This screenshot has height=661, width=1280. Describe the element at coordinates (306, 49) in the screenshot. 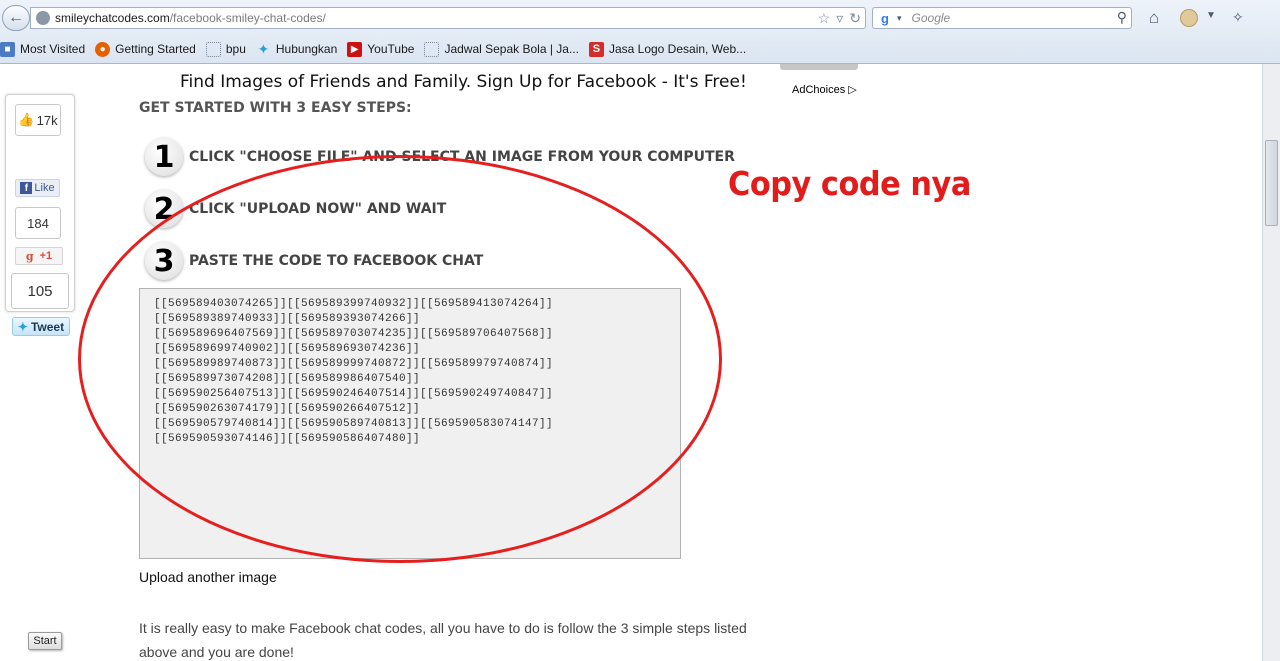

I see `bookmark-label: Hubungkan` at that location.